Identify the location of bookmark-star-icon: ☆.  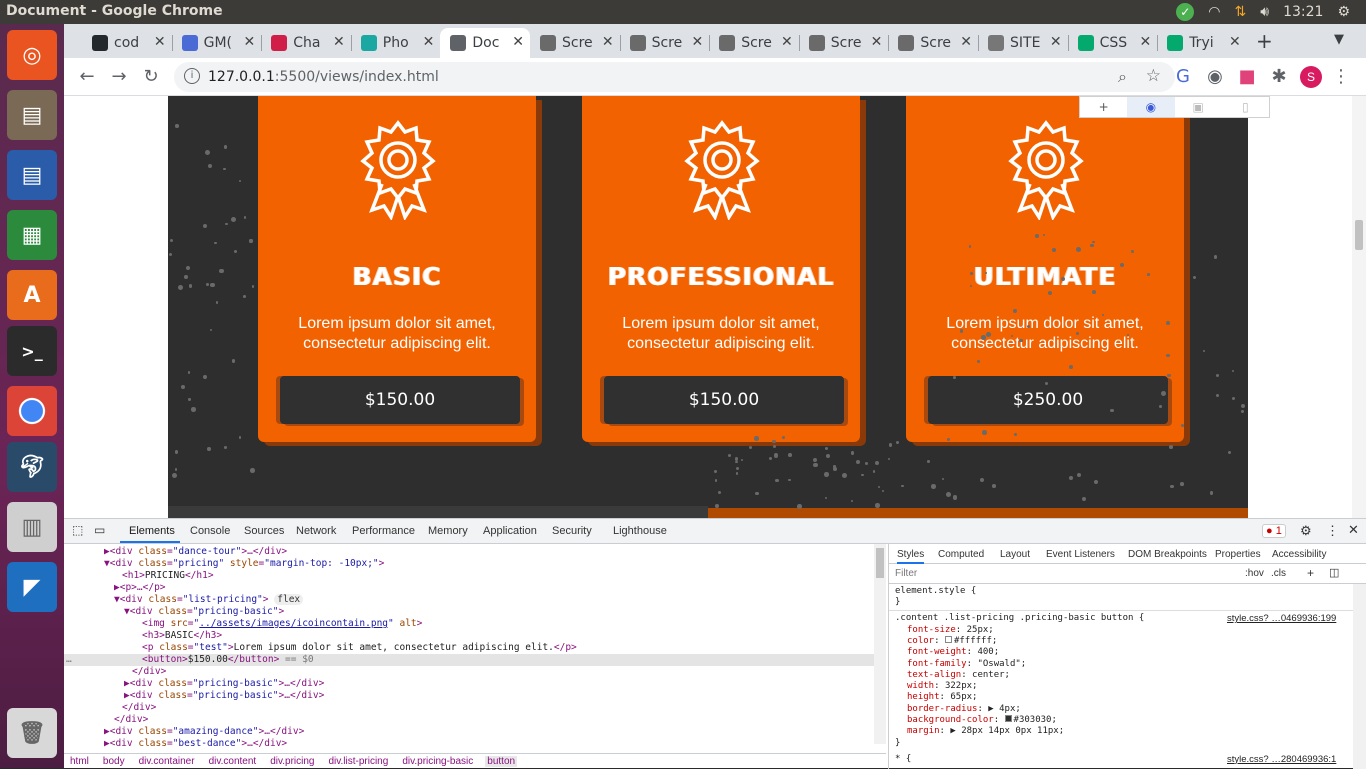
(1153, 76).